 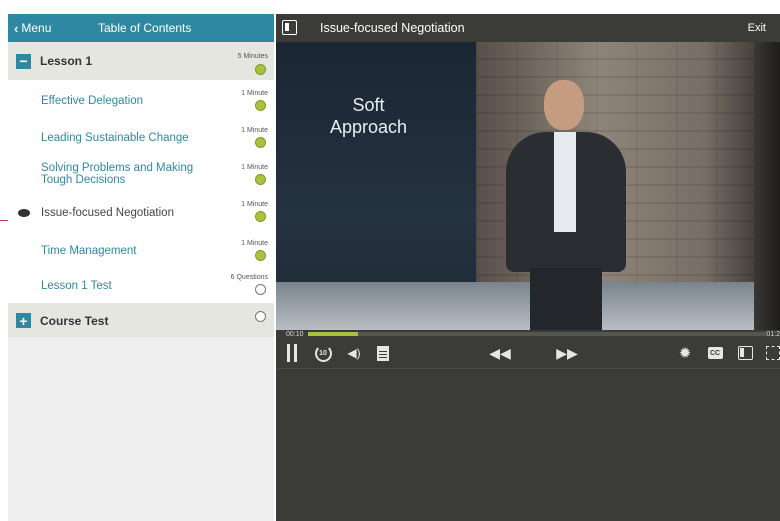 What do you see at coordinates (292, 353) in the screenshot?
I see `pause-icon` at bounding box center [292, 353].